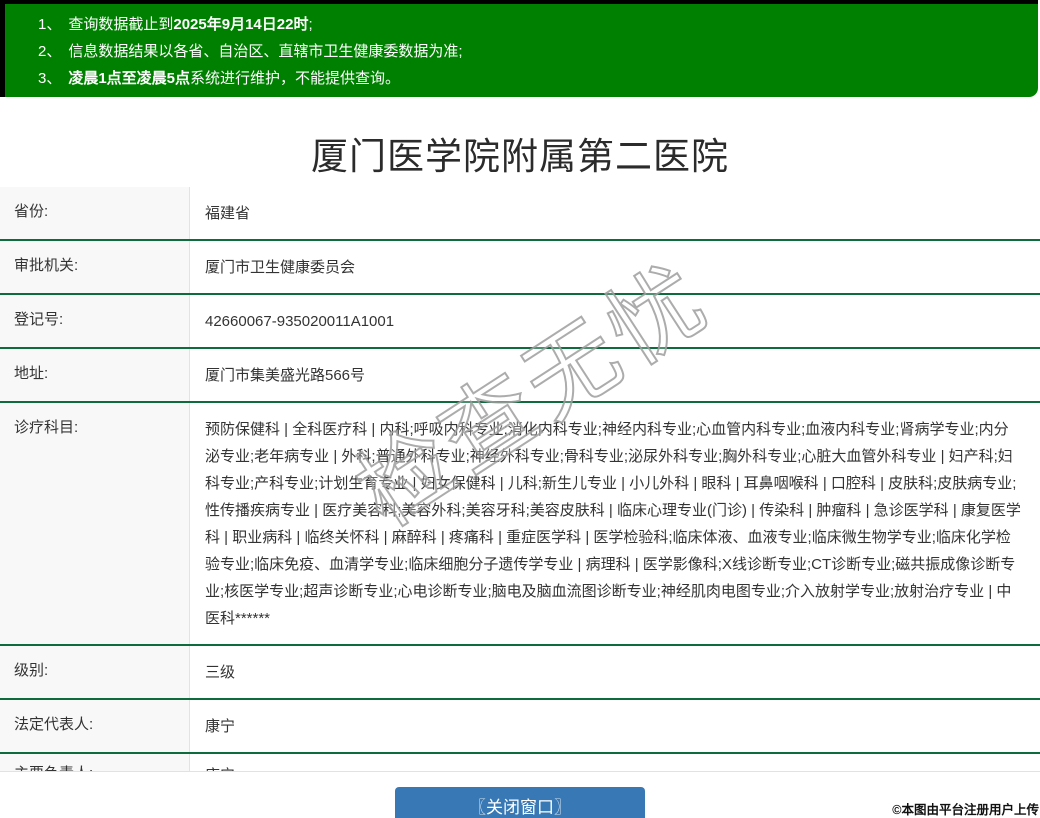 This screenshot has height=818, width=1040. I want to click on notice-text: 查询数据截止到, so click(121, 24).